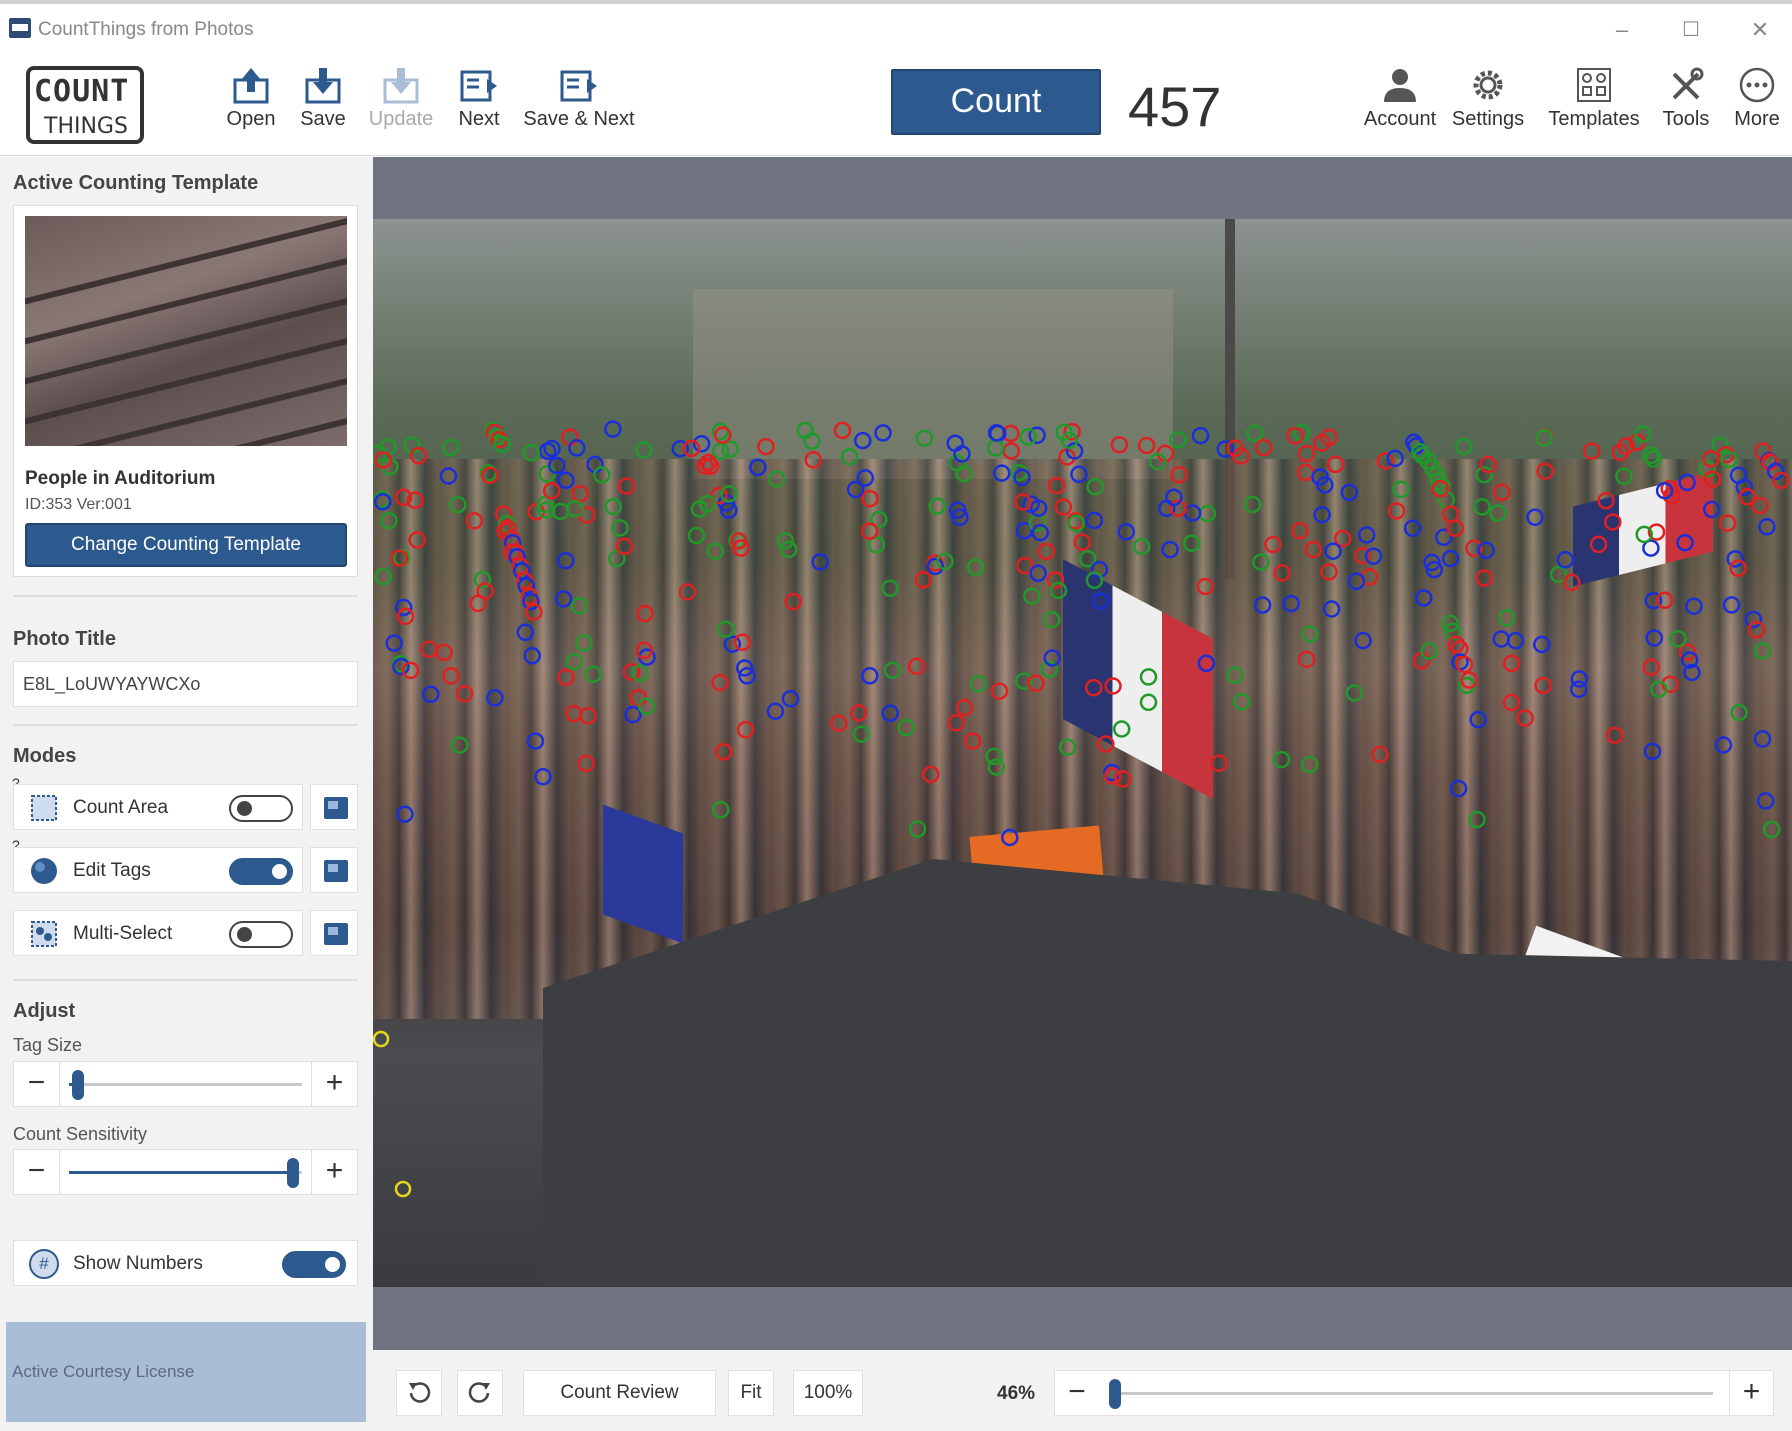 The image size is (1792, 1431). What do you see at coordinates (314, 1264) in the screenshot?
I see `show-numbers-toggle` at bounding box center [314, 1264].